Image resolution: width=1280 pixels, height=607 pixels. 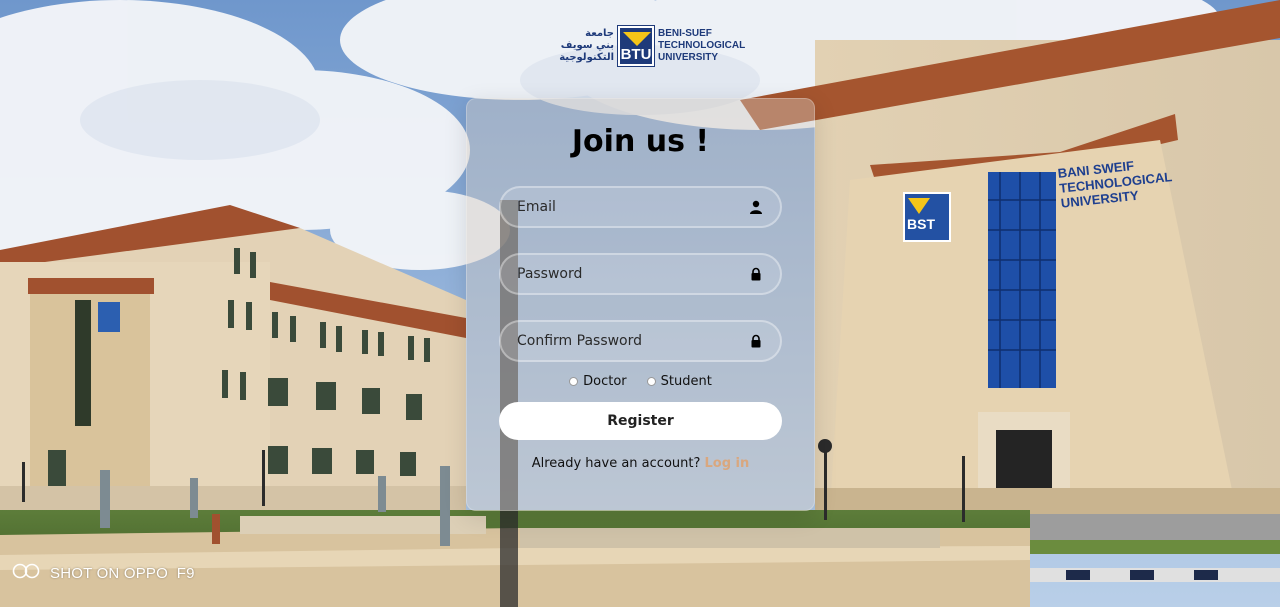 I want to click on password-field, so click(x=640, y=274).